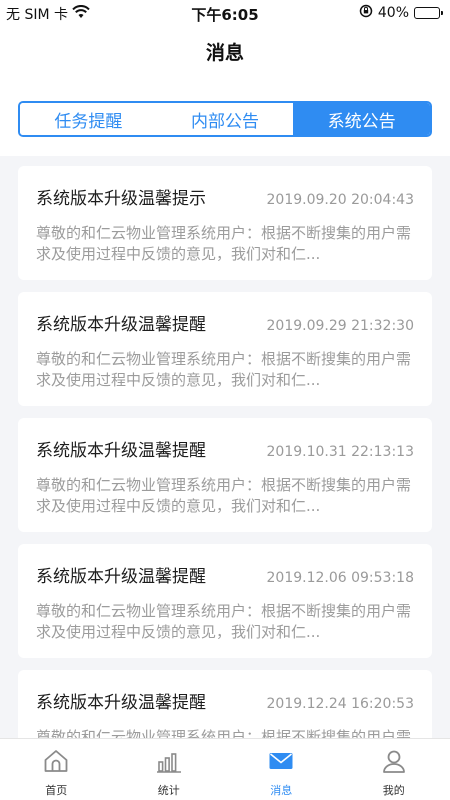 This screenshot has width=450, height=800. Describe the element at coordinates (169, 763) in the screenshot. I see `chart-icon` at that location.